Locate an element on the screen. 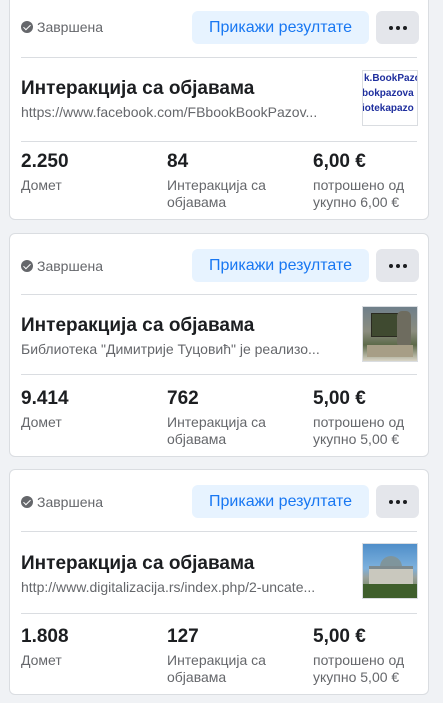 This screenshot has width=443, height=703. engagement-metric: 127 Интеракција са објавама is located at coordinates (227, 656).